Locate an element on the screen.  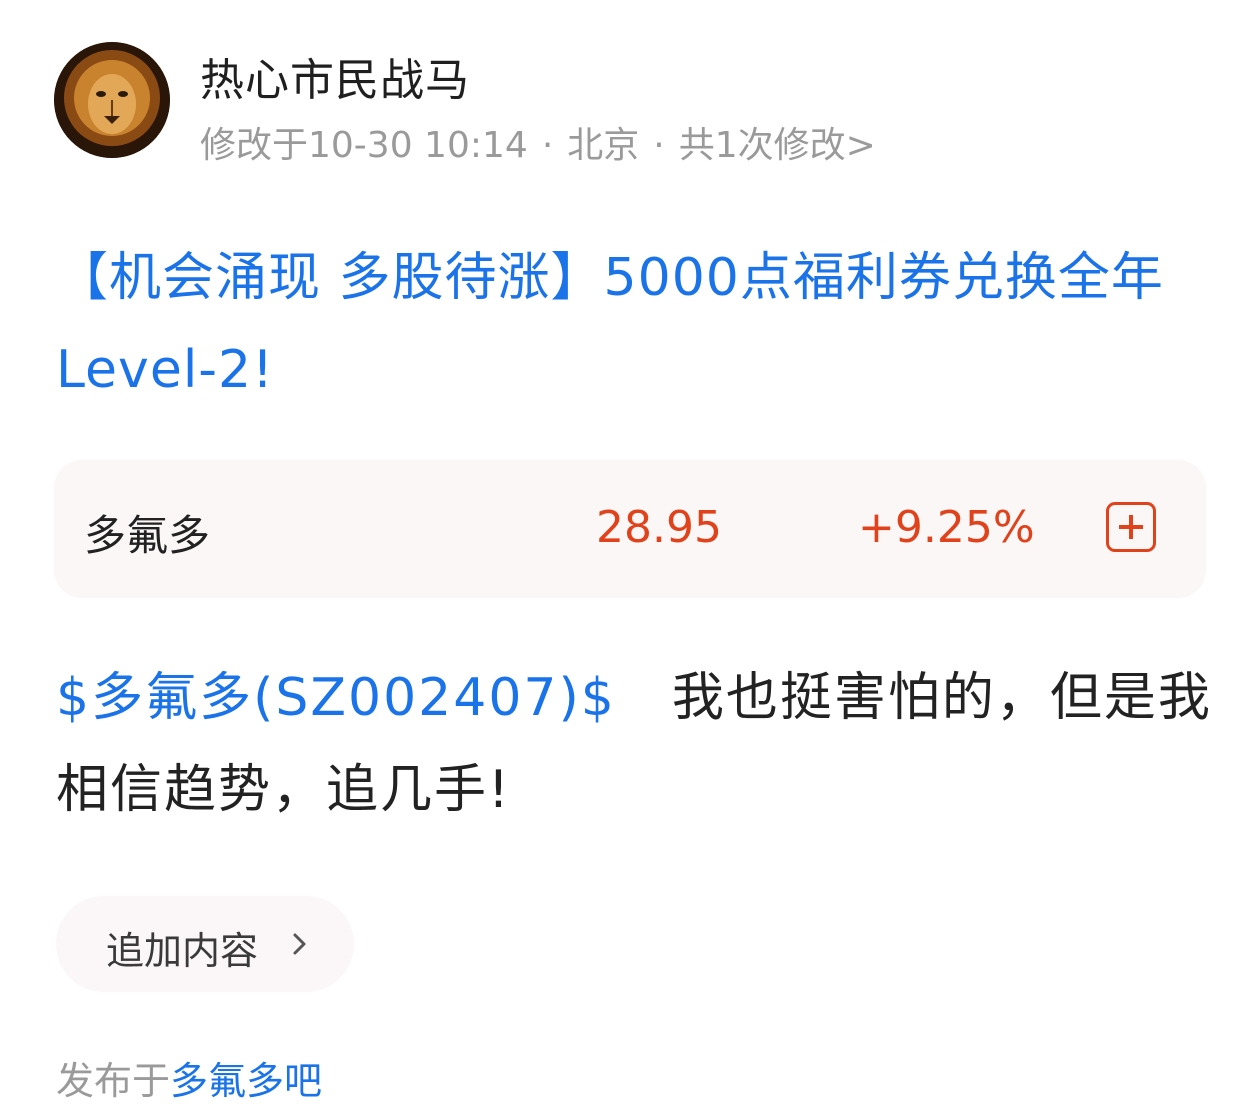
lion-avatar-icon is located at coordinates (112, 100).